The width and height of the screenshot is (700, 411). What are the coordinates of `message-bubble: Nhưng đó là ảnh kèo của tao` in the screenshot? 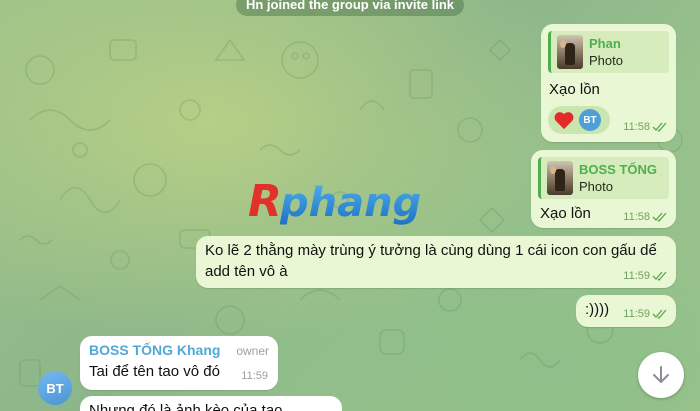 It's located at (211, 403).